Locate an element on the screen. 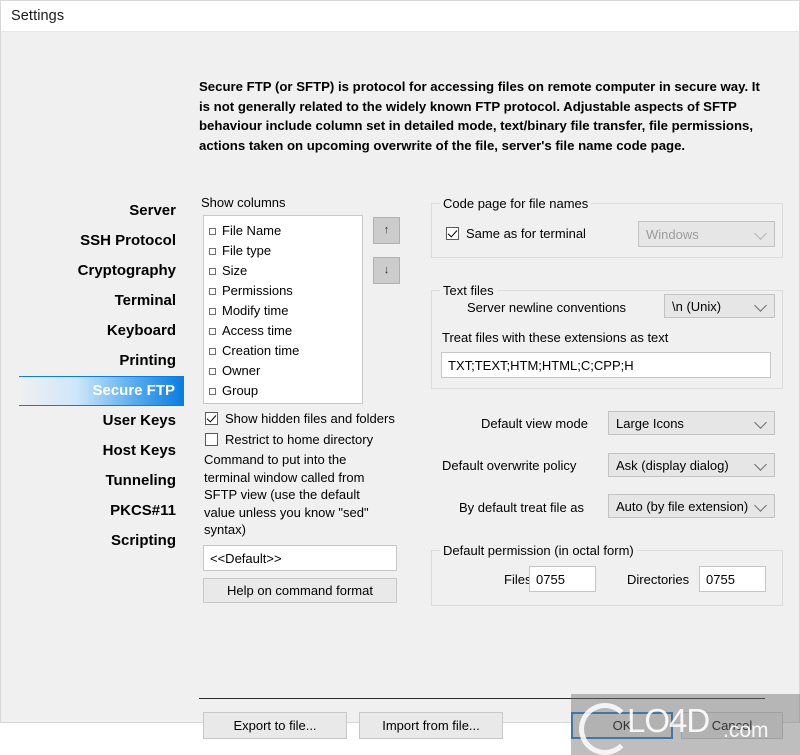  same-as-terminal-checkbox: Same as for terminal is located at coordinates (516, 233).